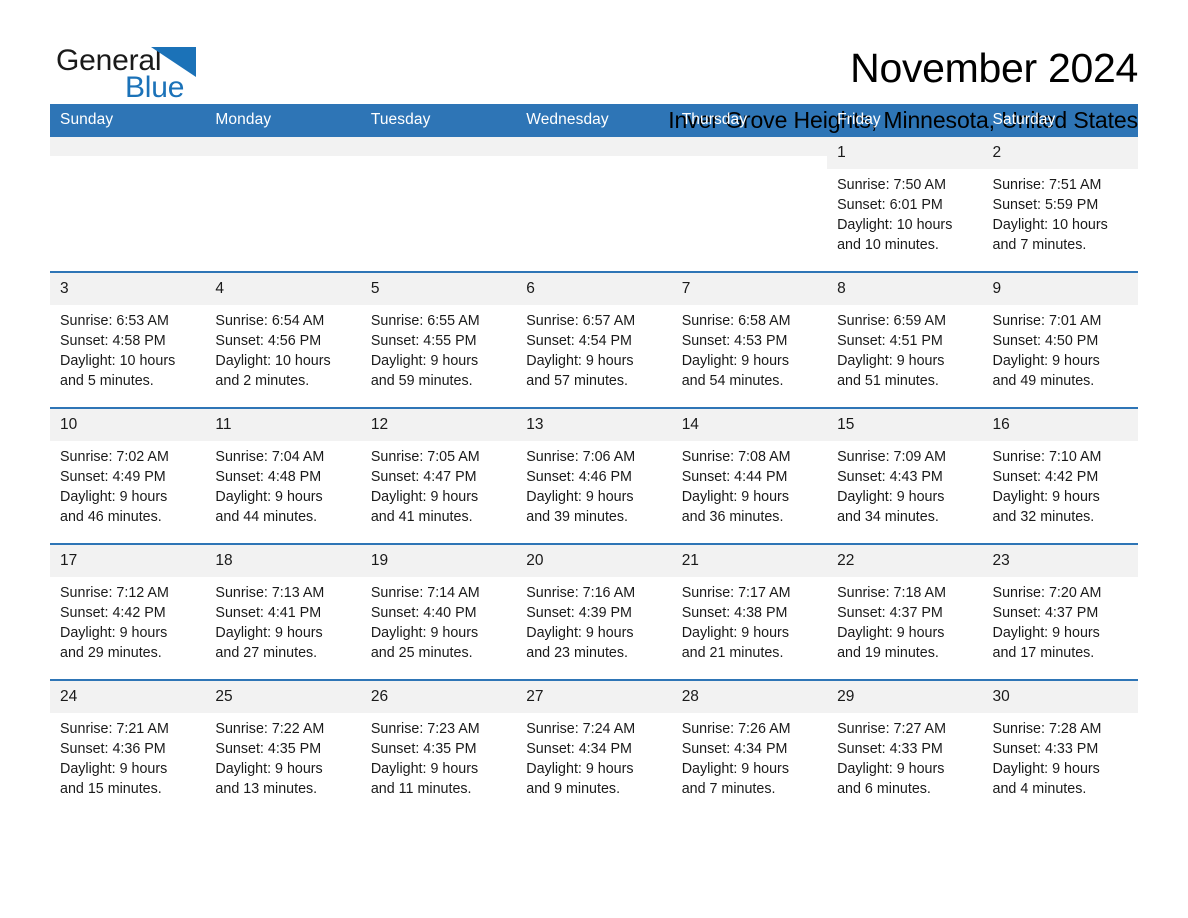 This screenshot has height=918, width=1188. Describe the element at coordinates (1043, 517) in the screenshot. I see `daylight-text-cont: and 32 minutes.` at that location.